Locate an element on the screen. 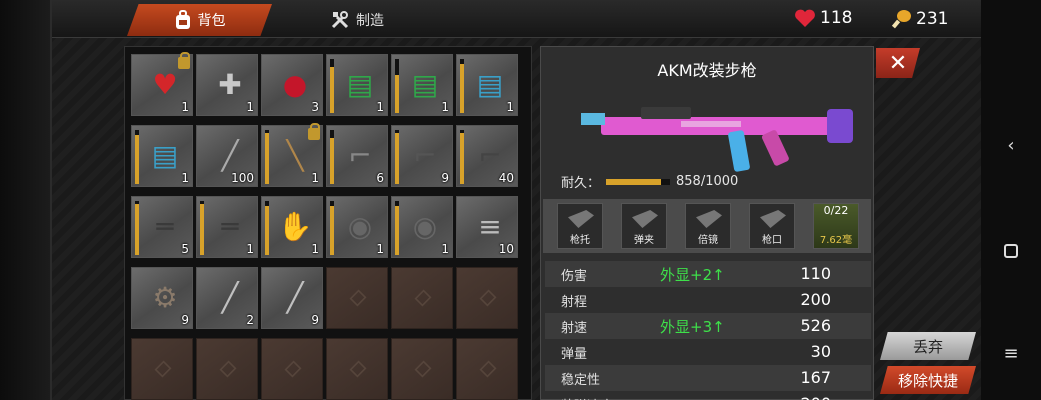 Image resolution: width=1041 pixels, height=400 pixels. durability-fill is located at coordinates (633, 181).